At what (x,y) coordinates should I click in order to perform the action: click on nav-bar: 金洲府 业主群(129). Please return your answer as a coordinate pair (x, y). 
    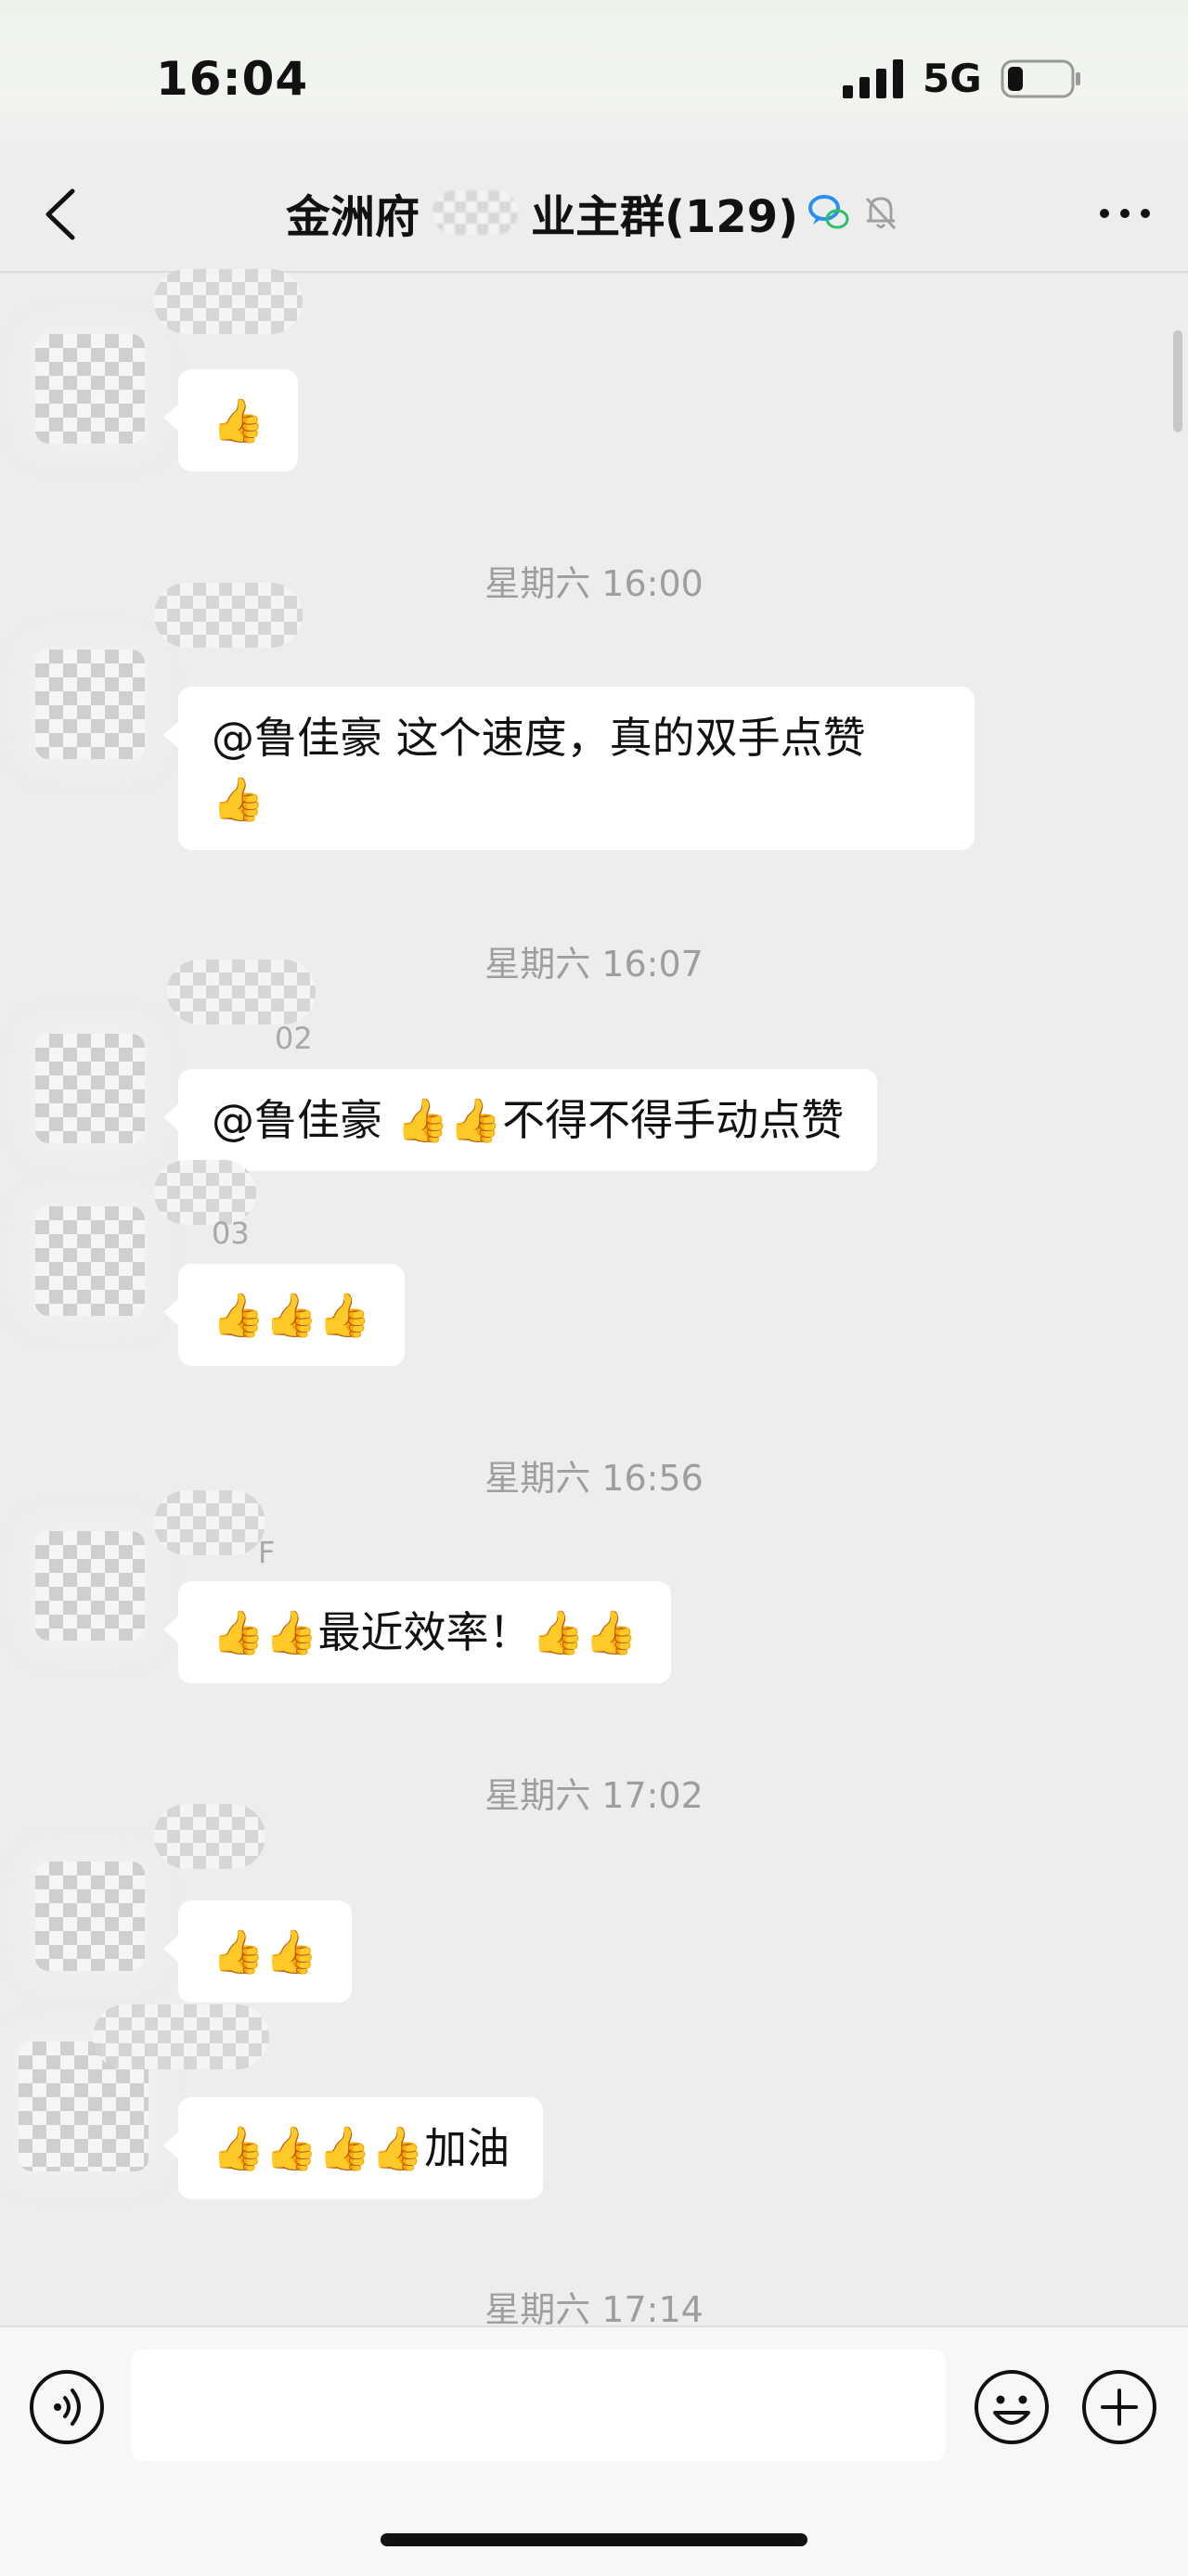
    Looking at the image, I should click on (594, 215).